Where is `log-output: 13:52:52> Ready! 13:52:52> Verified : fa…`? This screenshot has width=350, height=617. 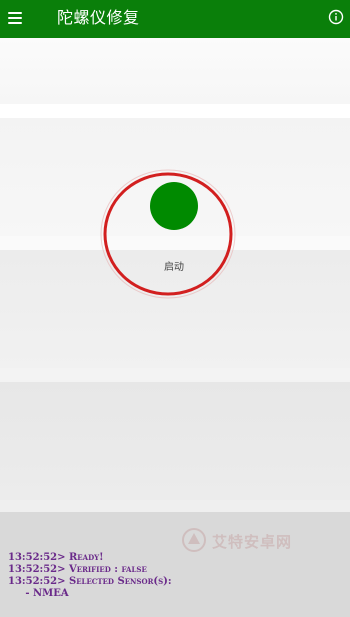
log-output: 13:52:52> Ready! 13:52:52> Verified : fa… is located at coordinates (168, 576).